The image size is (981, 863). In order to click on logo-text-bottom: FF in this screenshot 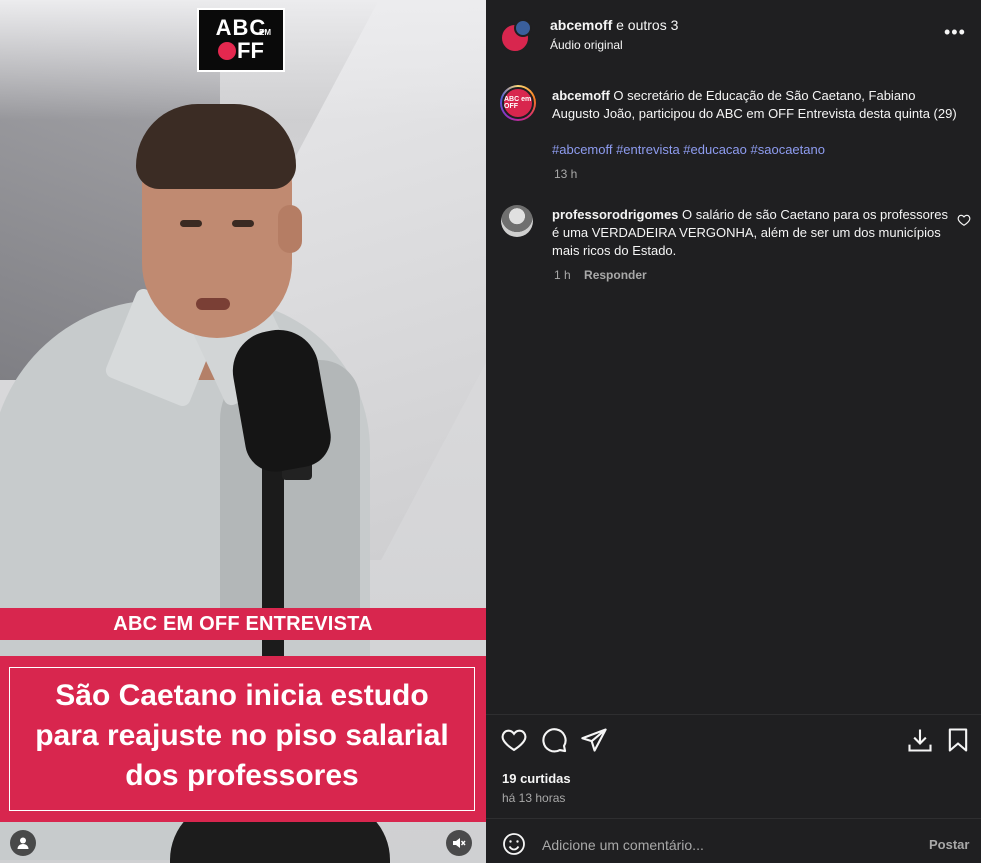, I will do `click(241, 51)`.